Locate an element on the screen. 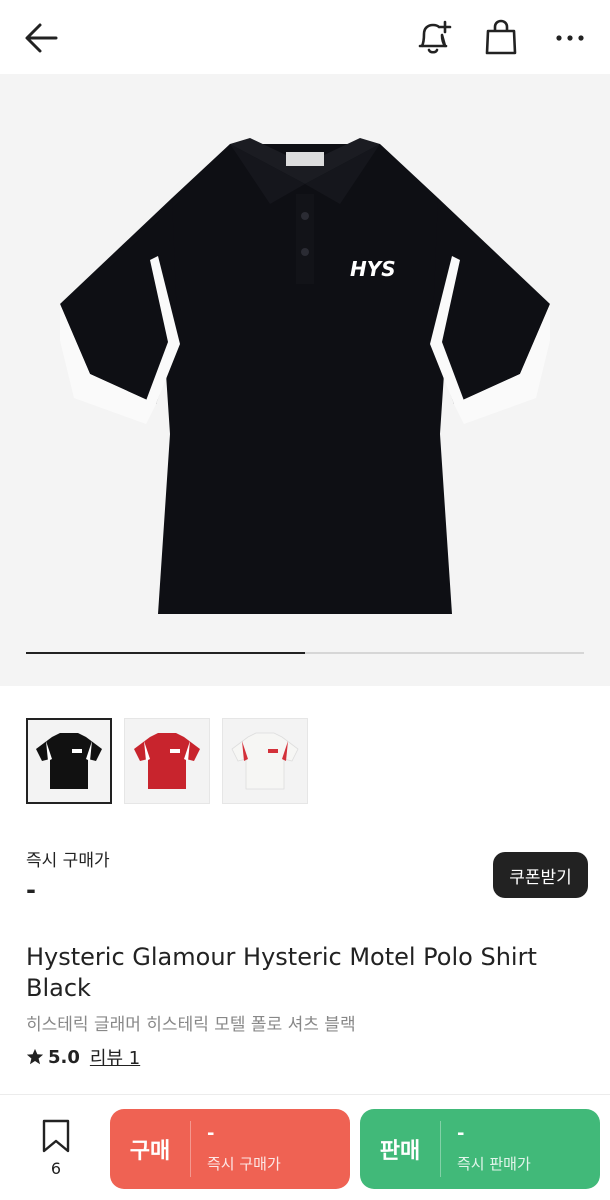 The width and height of the screenshot is (610, 1200). bottom-action-bar: 6 구매 - 즉시 구매가 판매 - 즉시 판매가 is located at coordinates (305, 1147).